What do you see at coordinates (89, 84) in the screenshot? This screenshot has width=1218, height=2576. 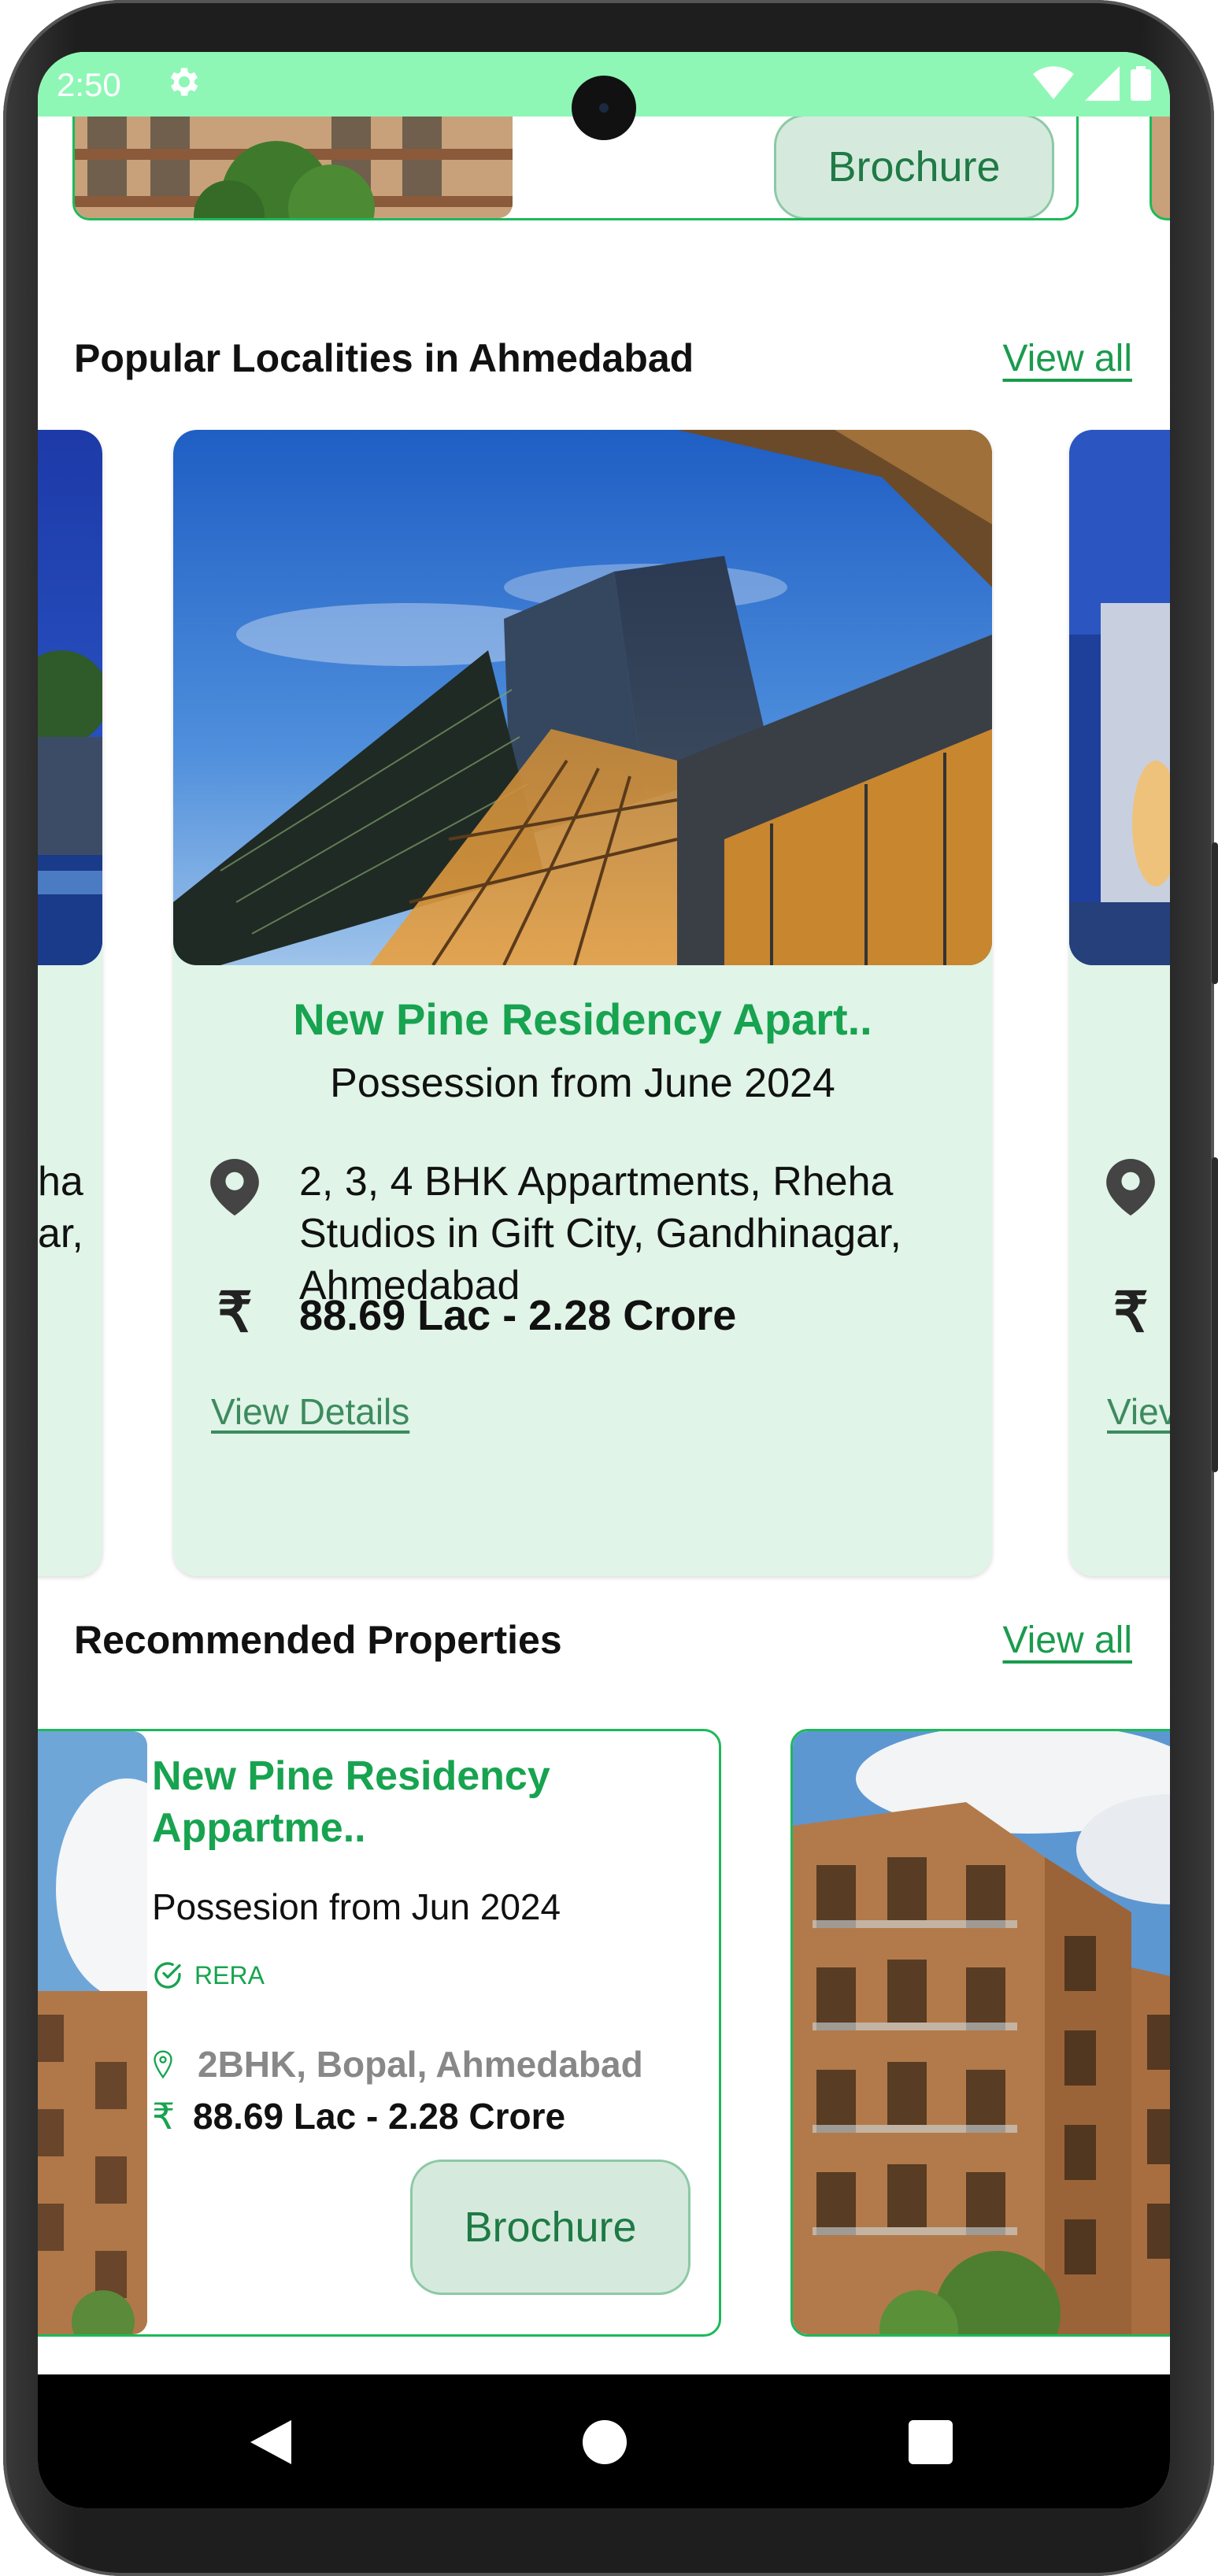 I see `status-time: 2:50` at bounding box center [89, 84].